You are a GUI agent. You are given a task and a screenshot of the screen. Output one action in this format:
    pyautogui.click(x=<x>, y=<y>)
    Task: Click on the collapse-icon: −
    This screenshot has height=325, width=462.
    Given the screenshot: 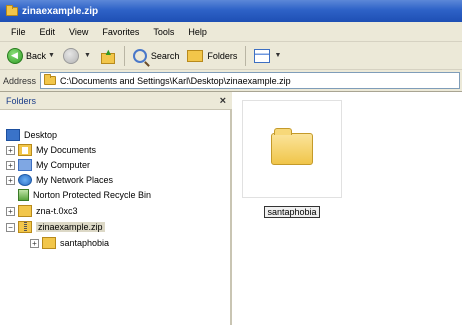 What is the action you would take?
    pyautogui.click(x=10, y=227)
    